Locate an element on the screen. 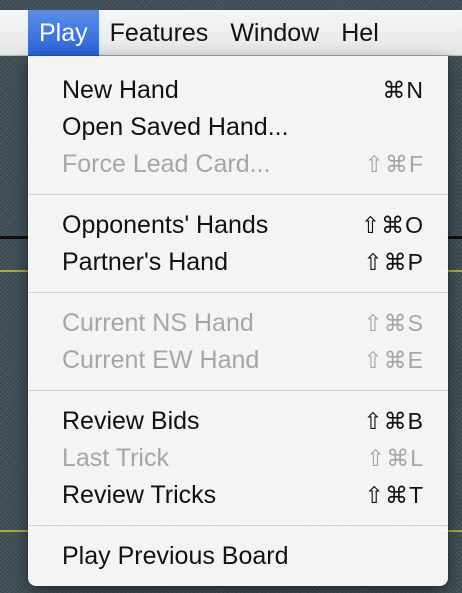 The height and width of the screenshot is (593, 462). menubar-window: Window is located at coordinates (274, 33).